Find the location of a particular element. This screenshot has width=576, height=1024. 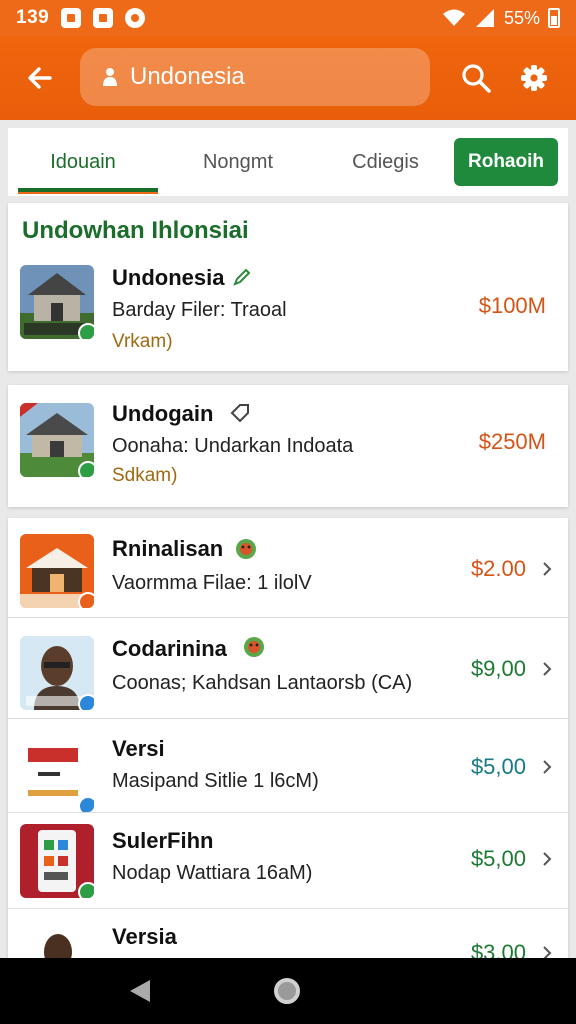

item-subtitle: Barday Filer: Traoal is located at coordinates (199, 310).